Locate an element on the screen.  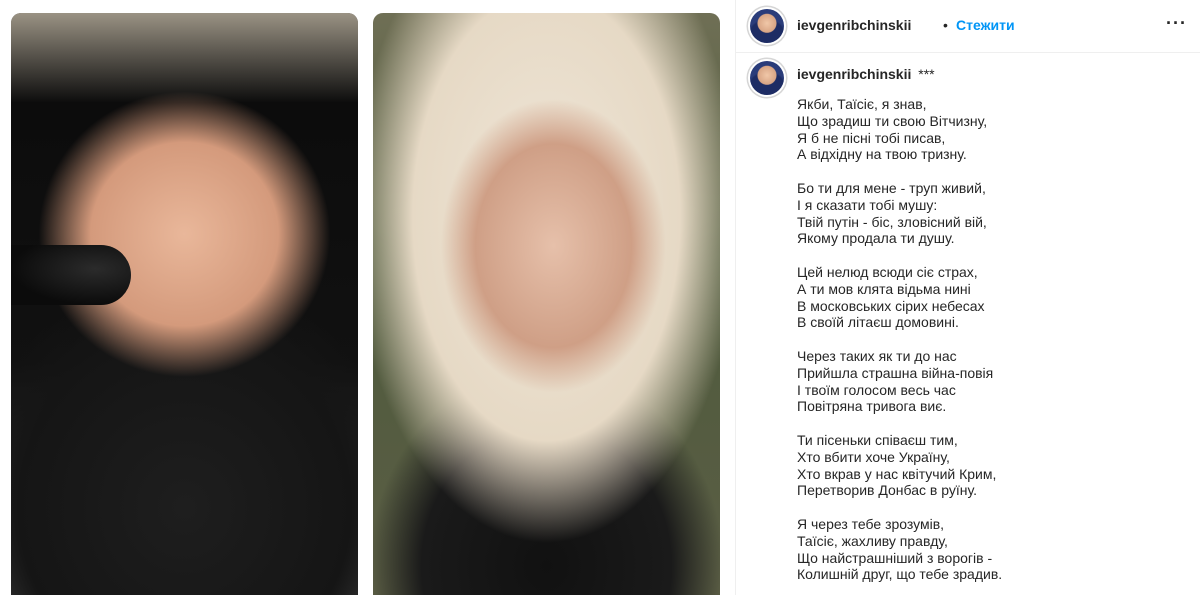
caption-title: *** is located at coordinates (926, 74).